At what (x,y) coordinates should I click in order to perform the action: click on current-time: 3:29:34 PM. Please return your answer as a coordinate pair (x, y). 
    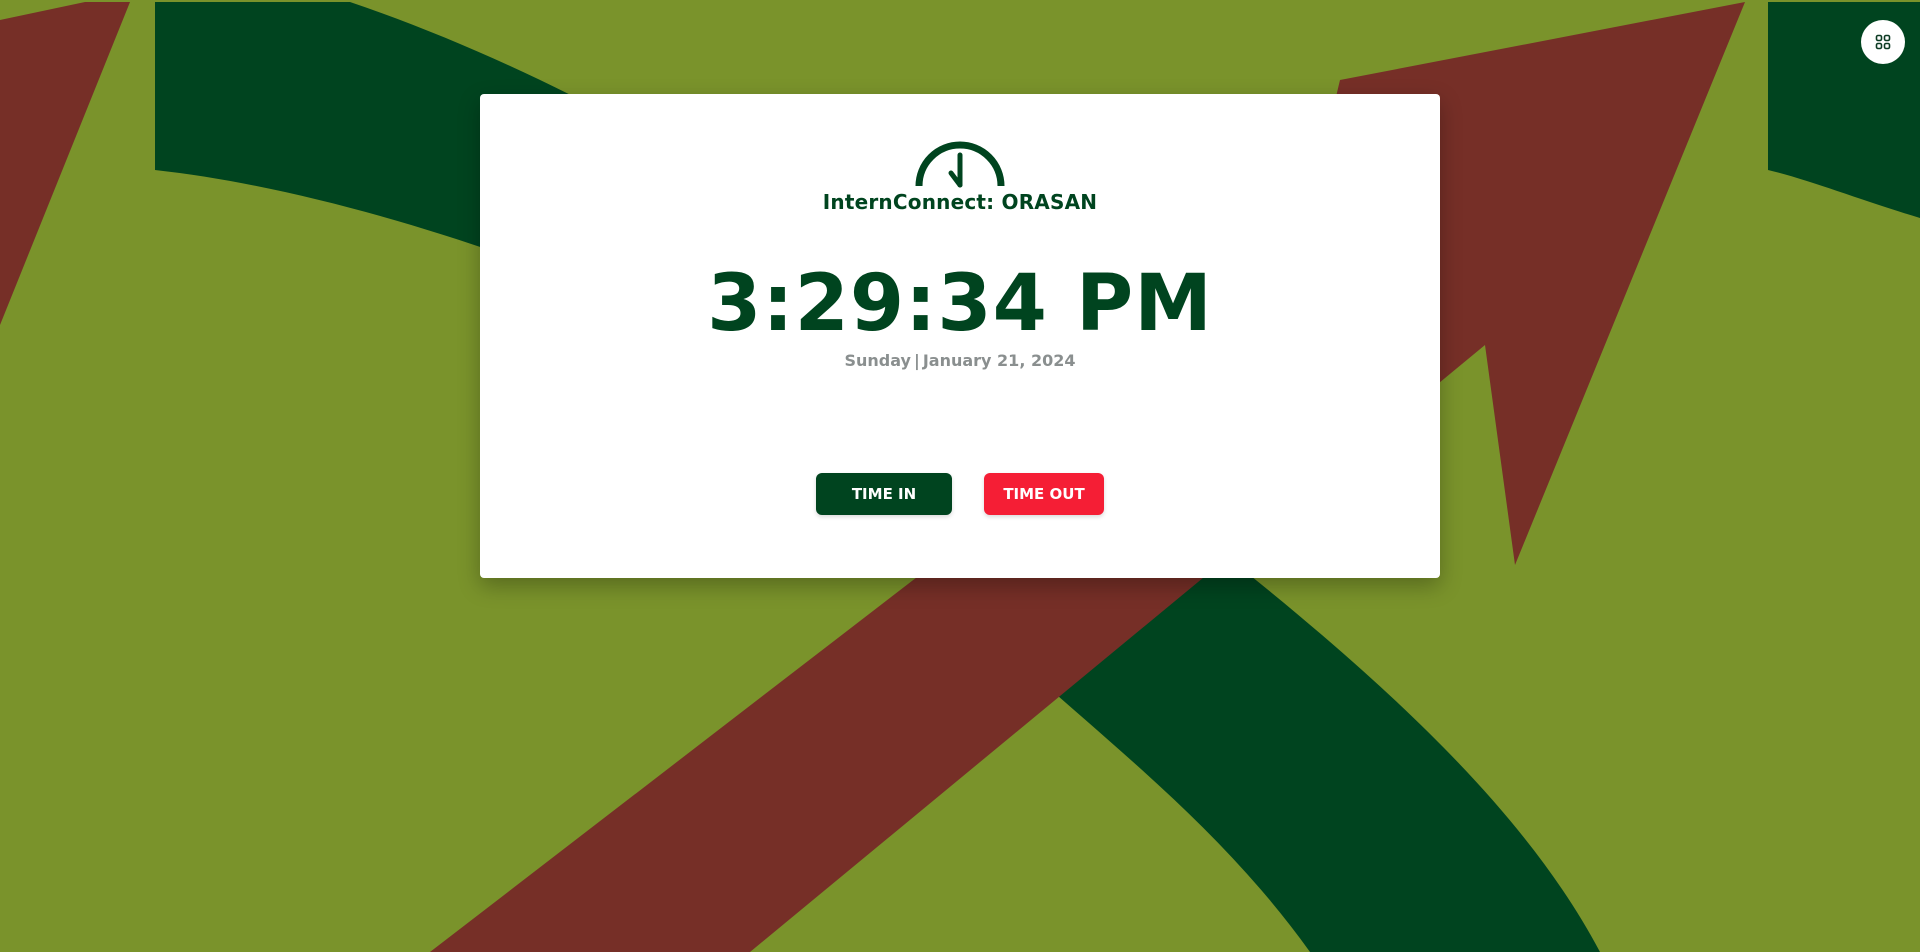
    Looking at the image, I should click on (960, 304).